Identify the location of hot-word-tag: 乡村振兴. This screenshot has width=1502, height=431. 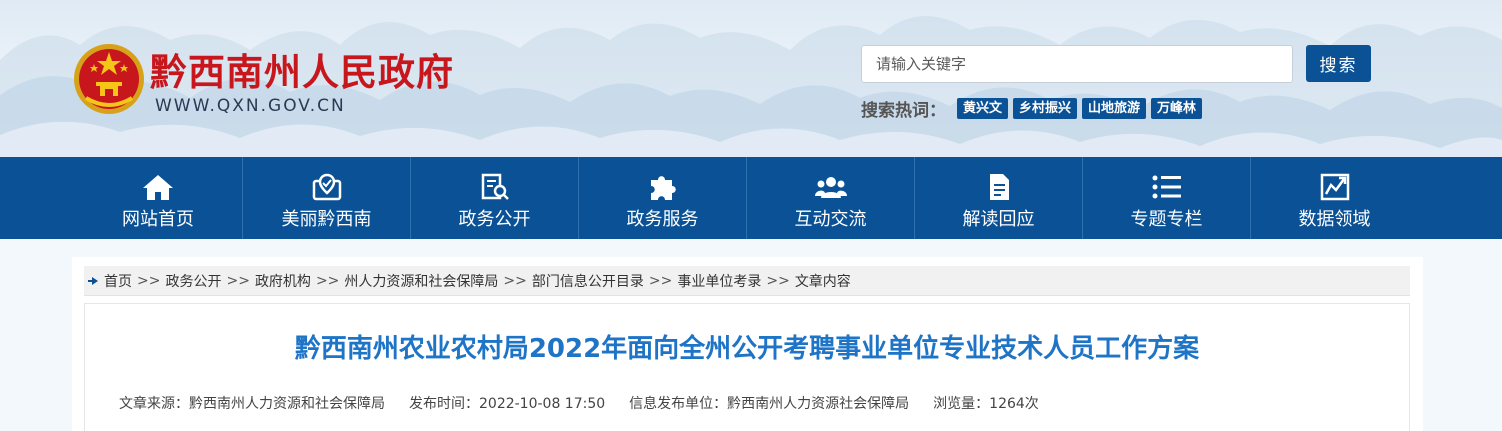
(1045, 108).